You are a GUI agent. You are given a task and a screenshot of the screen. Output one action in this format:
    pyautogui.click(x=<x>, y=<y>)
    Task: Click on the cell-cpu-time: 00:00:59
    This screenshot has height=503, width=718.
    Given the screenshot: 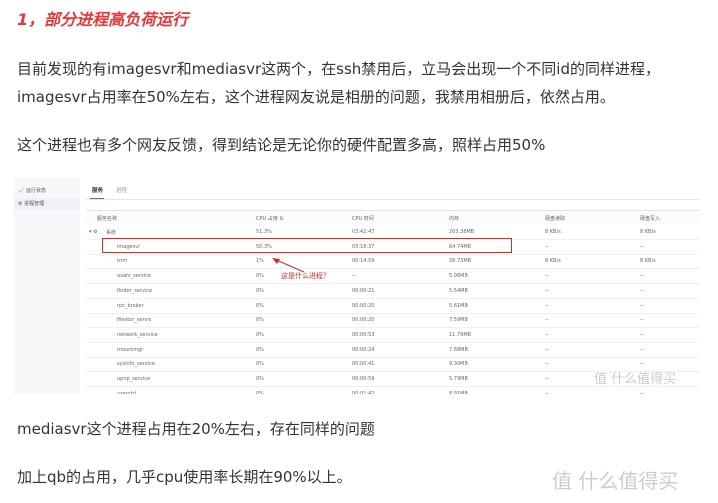 What is the action you would take?
    pyautogui.click(x=363, y=379)
    